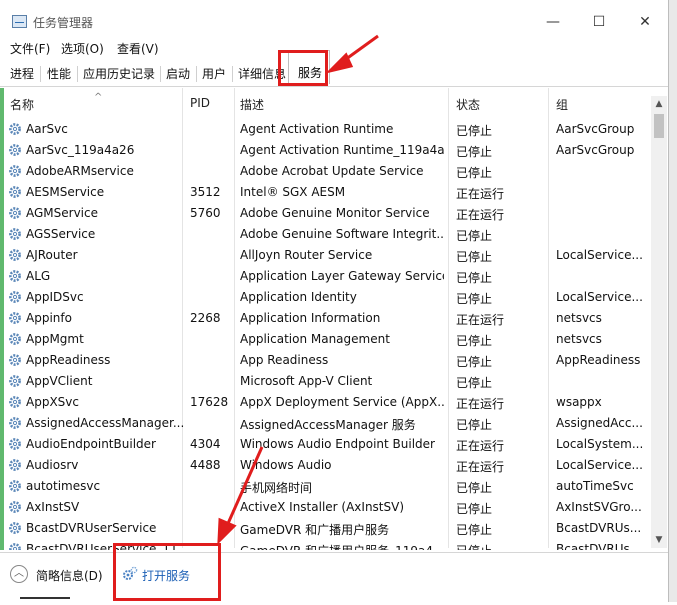 Image resolution: width=677 pixels, height=605 pixels. Describe the element at coordinates (244, 487) in the screenshot. I see `annotation-arrow-open-services` at that location.